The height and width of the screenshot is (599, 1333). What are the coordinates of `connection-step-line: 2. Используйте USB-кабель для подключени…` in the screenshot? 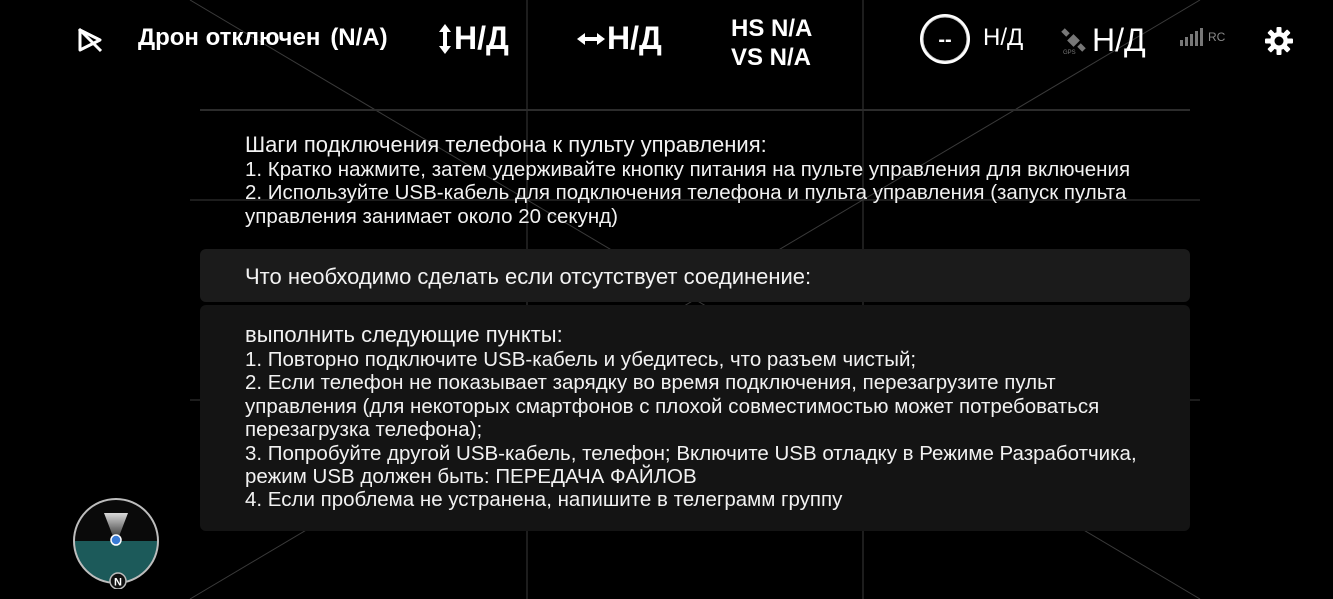 It's located at (686, 193).